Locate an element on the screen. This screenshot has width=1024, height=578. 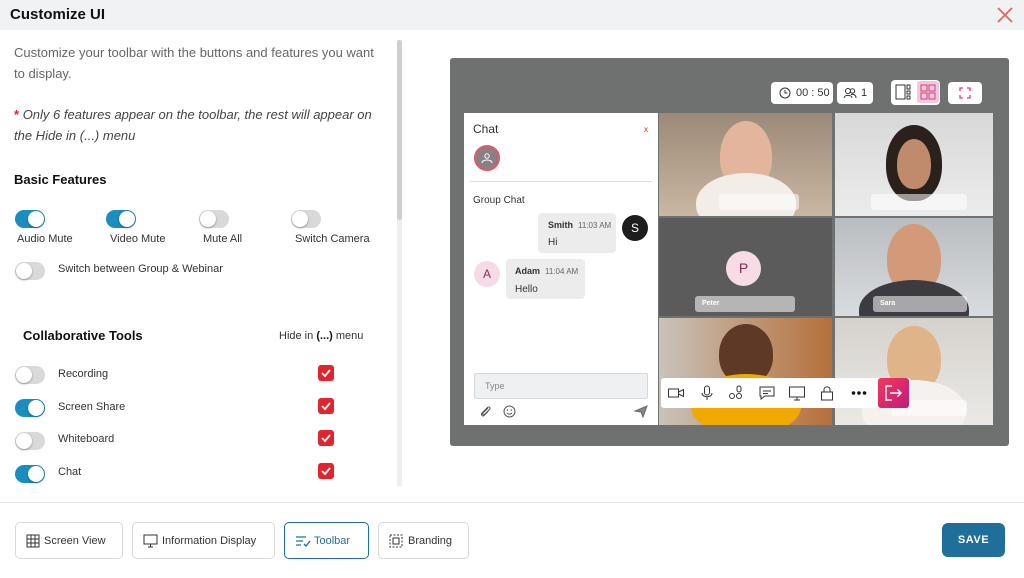
grid-layout-icon is located at coordinates (928, 92).